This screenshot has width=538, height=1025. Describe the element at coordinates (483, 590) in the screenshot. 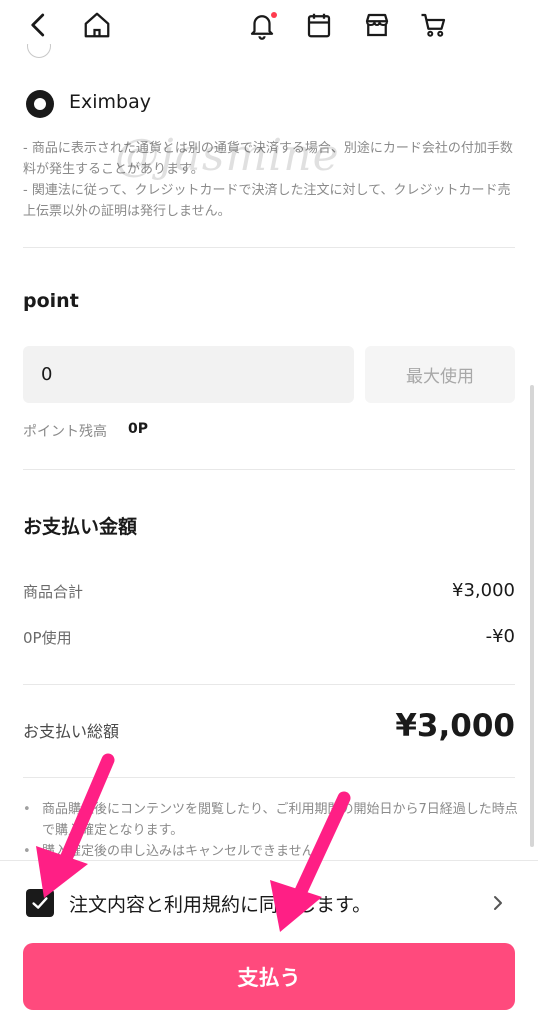

I see `subtotal-value: ¥3,000` at that location.